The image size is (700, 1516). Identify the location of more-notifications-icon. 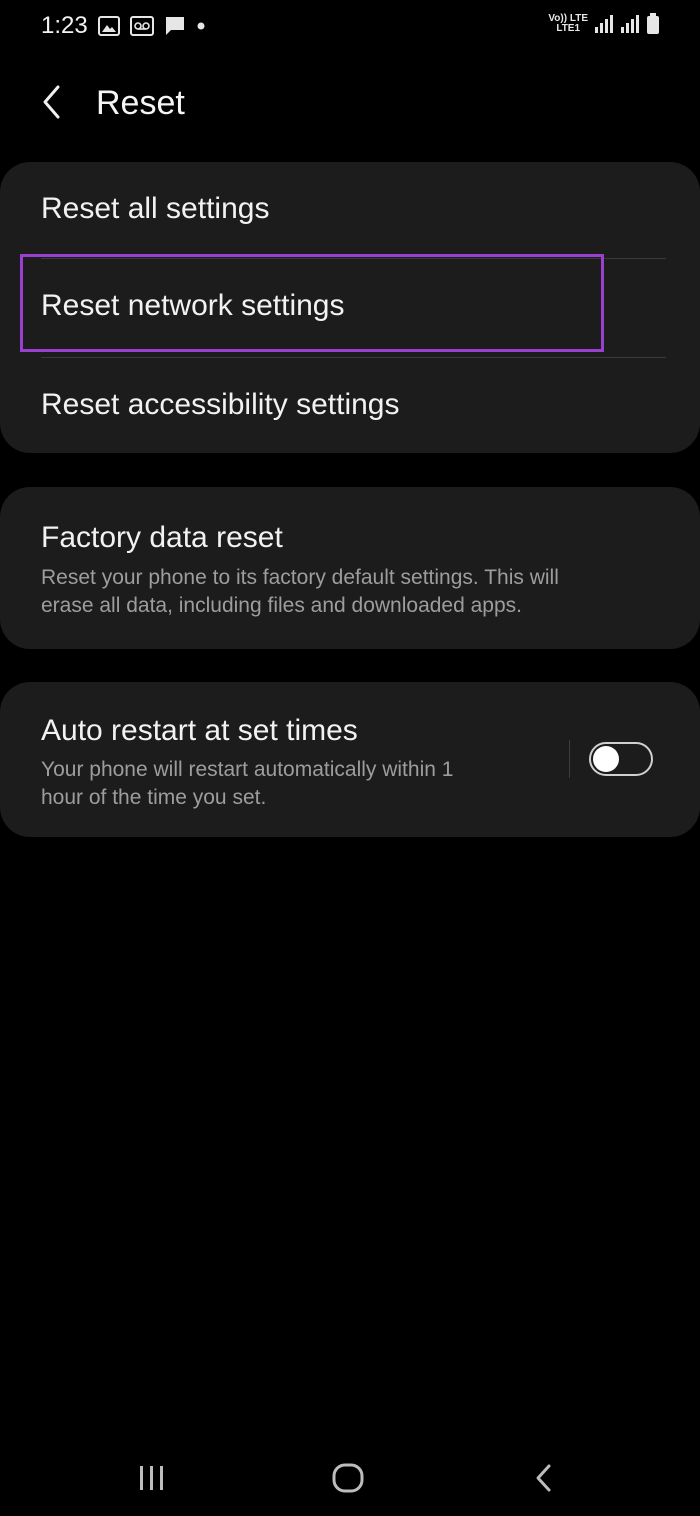
(201, 26).